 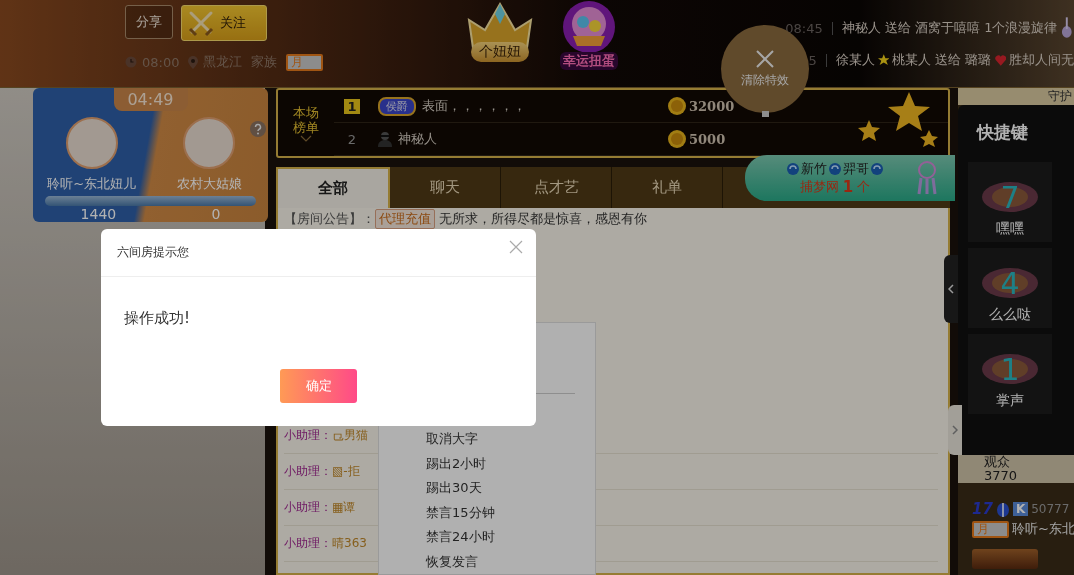 What do you see at coordinates (500, 52) in the screenshot?
I see `crest-label: 个妞妞` at bounding box center [500, 52].